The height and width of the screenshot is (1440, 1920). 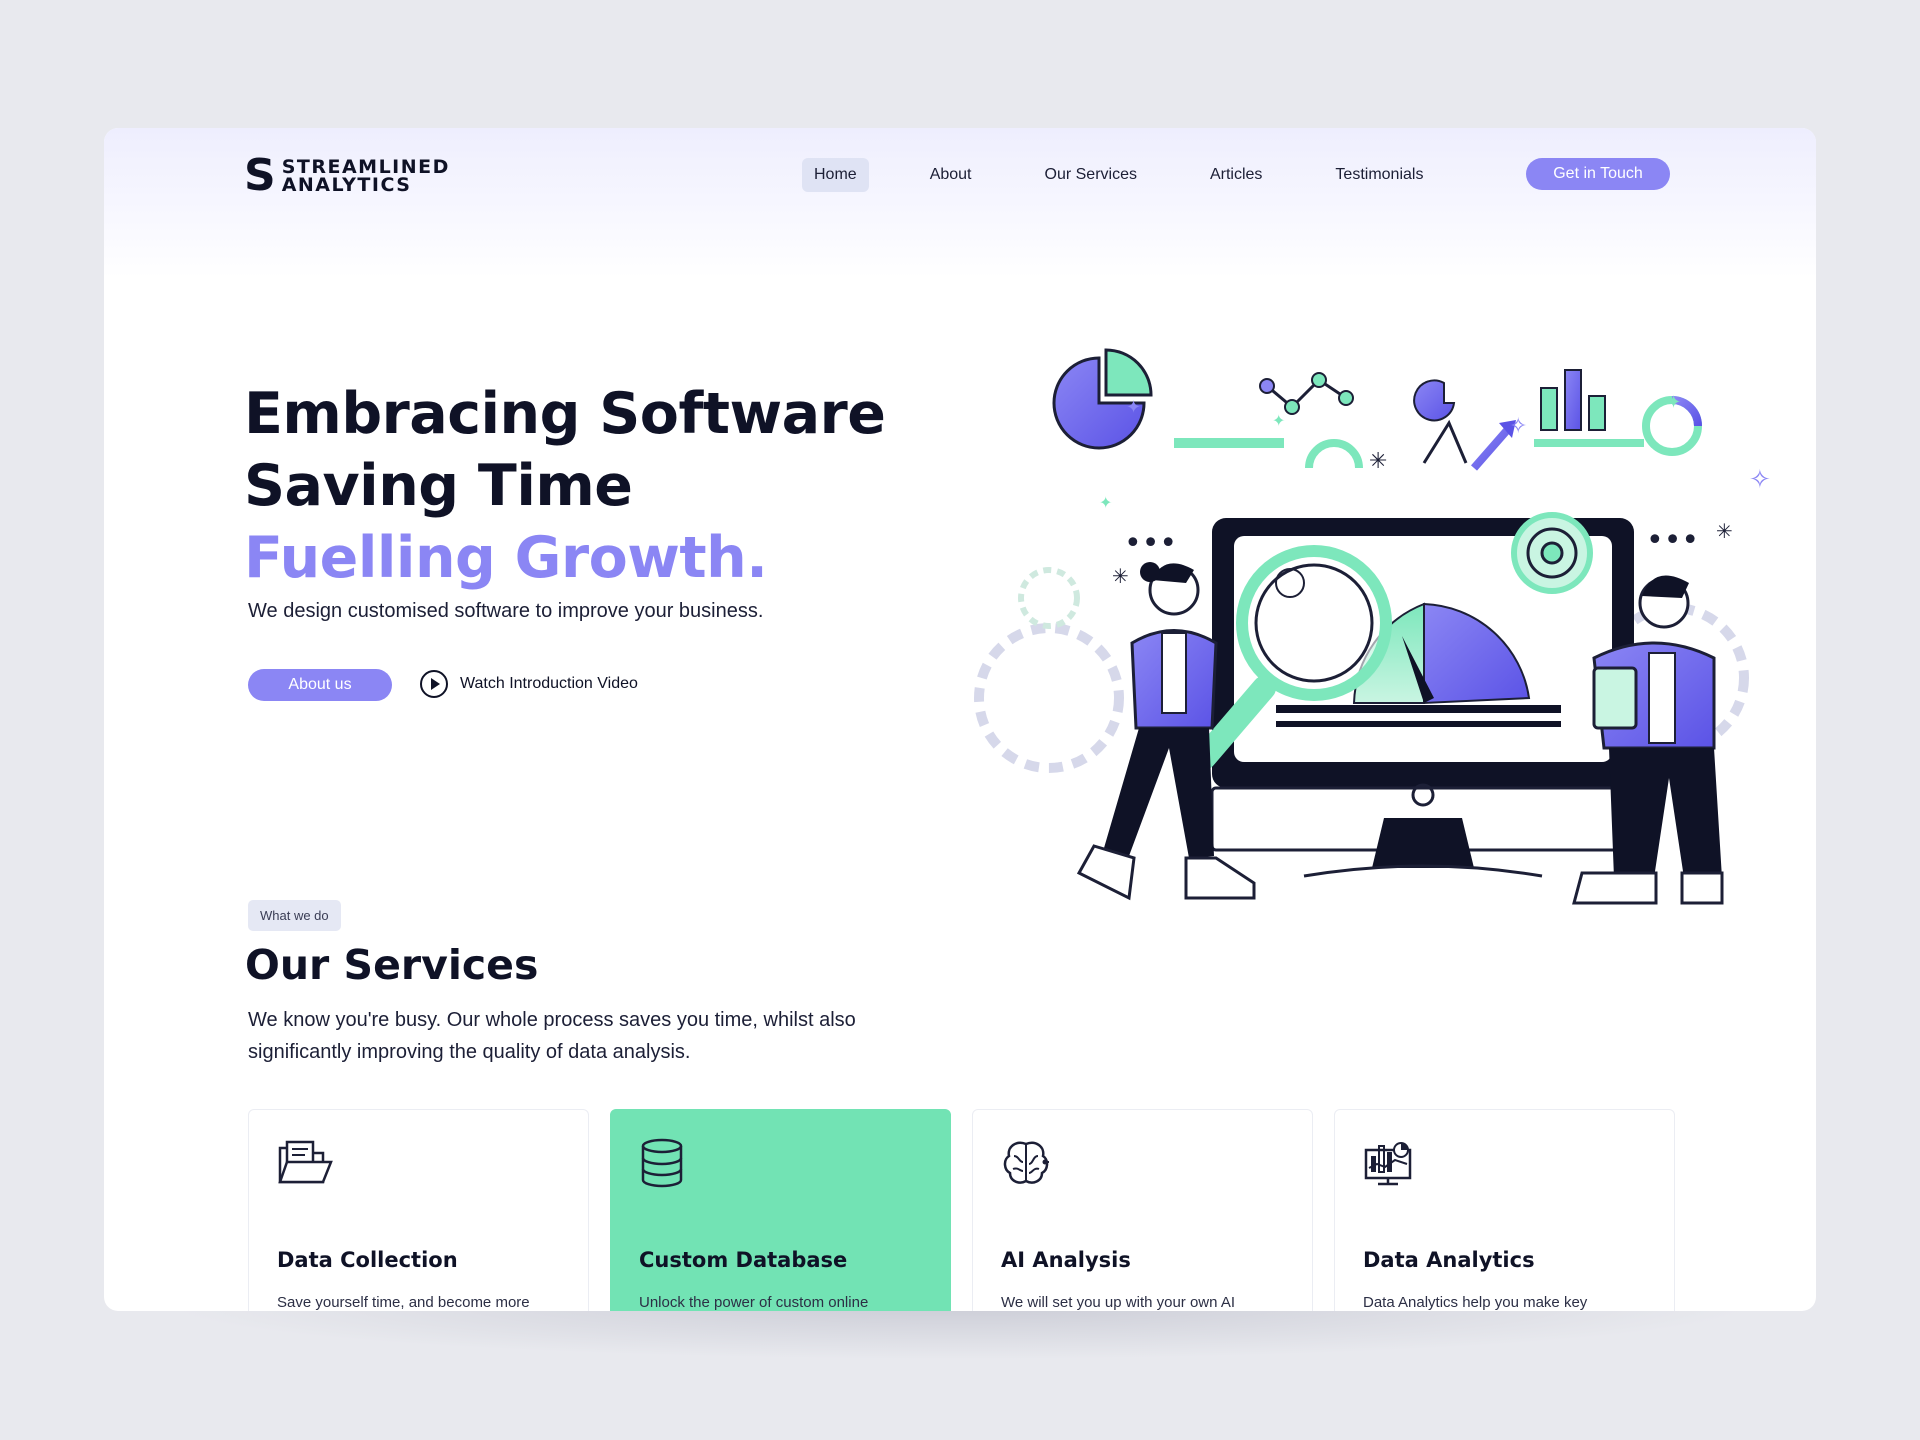 I want to click on card-title: Data Analytics, so click(x=1449, y=1260).